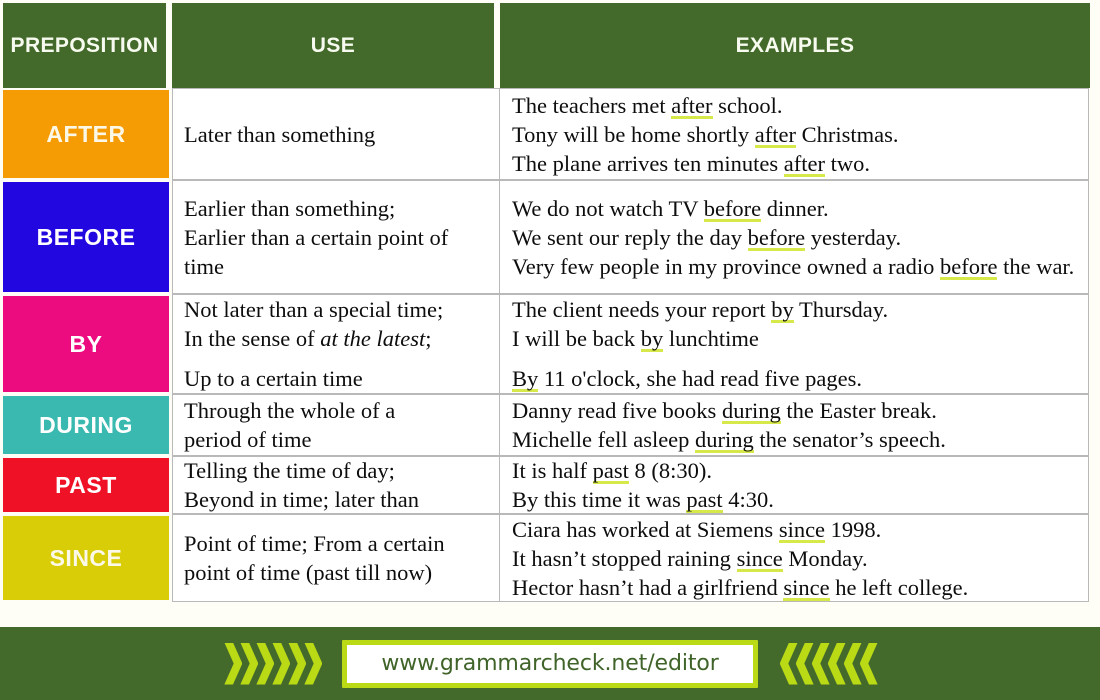 Image resolution: width=1100 pixels, height=700 pixels. I want to click on right-chevron-arrows, so click(828, 664).